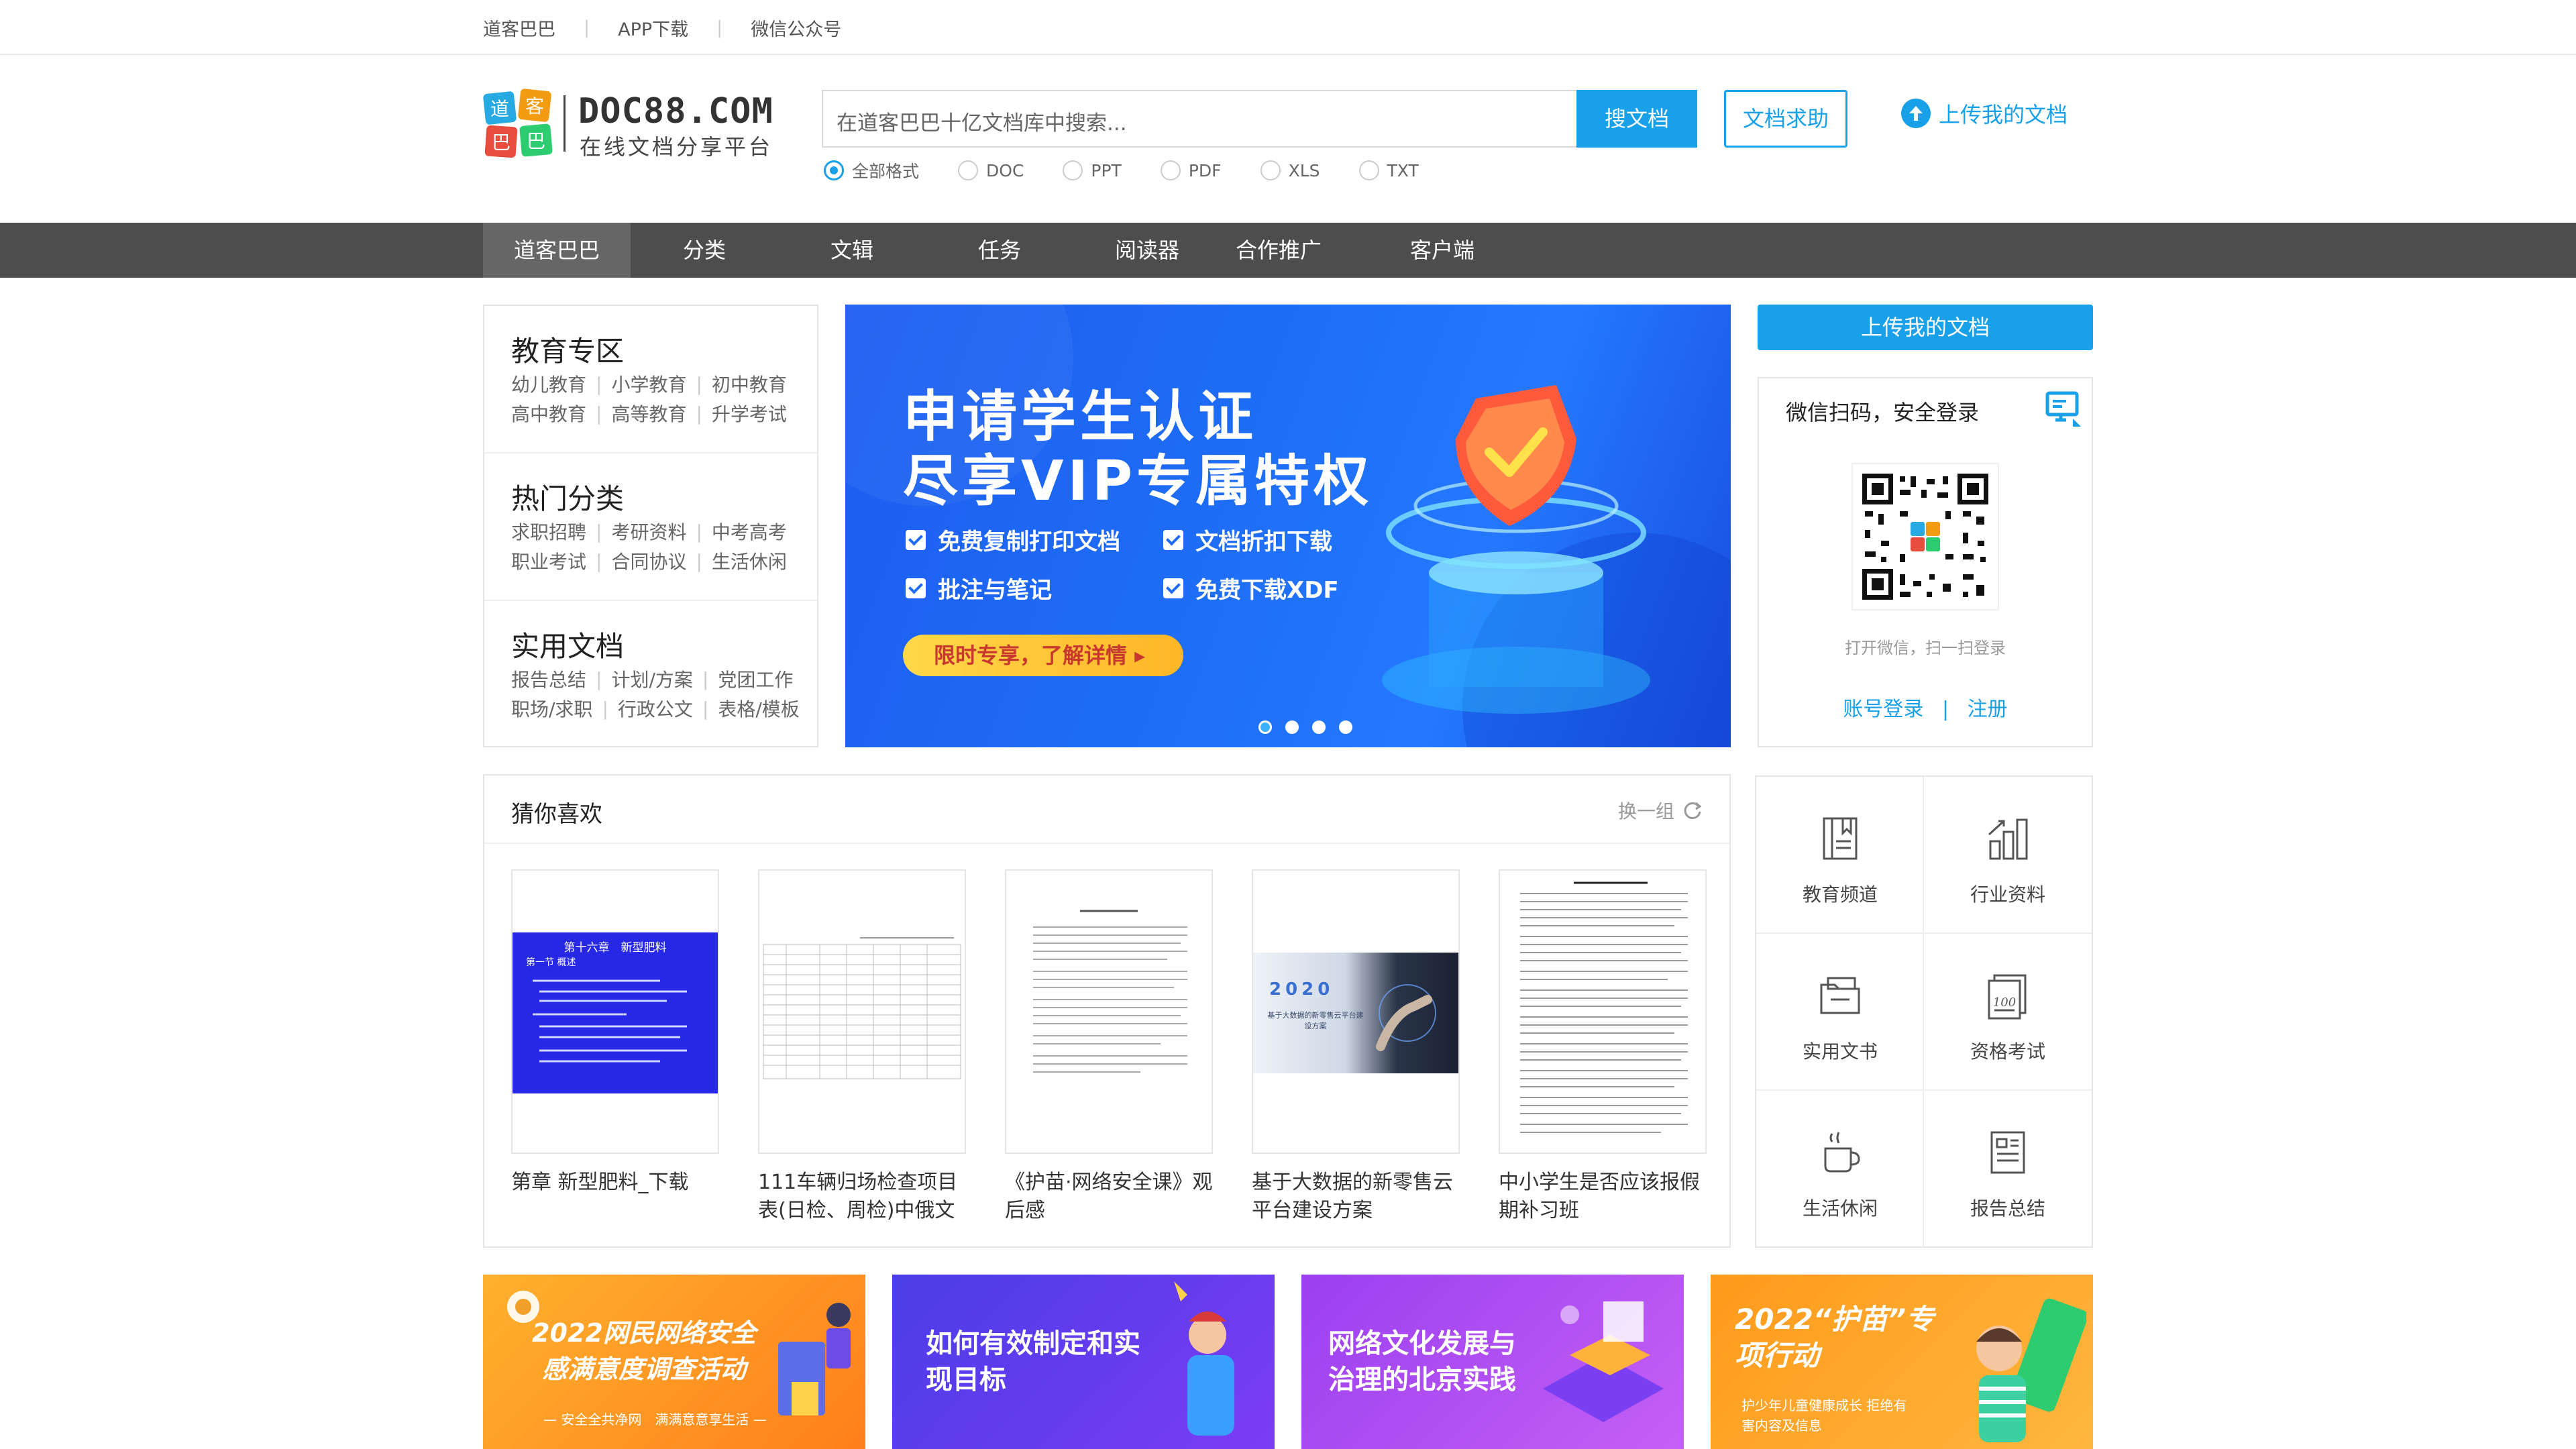 The height and width of the screenshot is (1449, 2576). Describe the element at coordinates (1492, 1362) in the screenshot. I see `promo-card-internet-culture: 网络文化发展与治理的北京实践` at that location.